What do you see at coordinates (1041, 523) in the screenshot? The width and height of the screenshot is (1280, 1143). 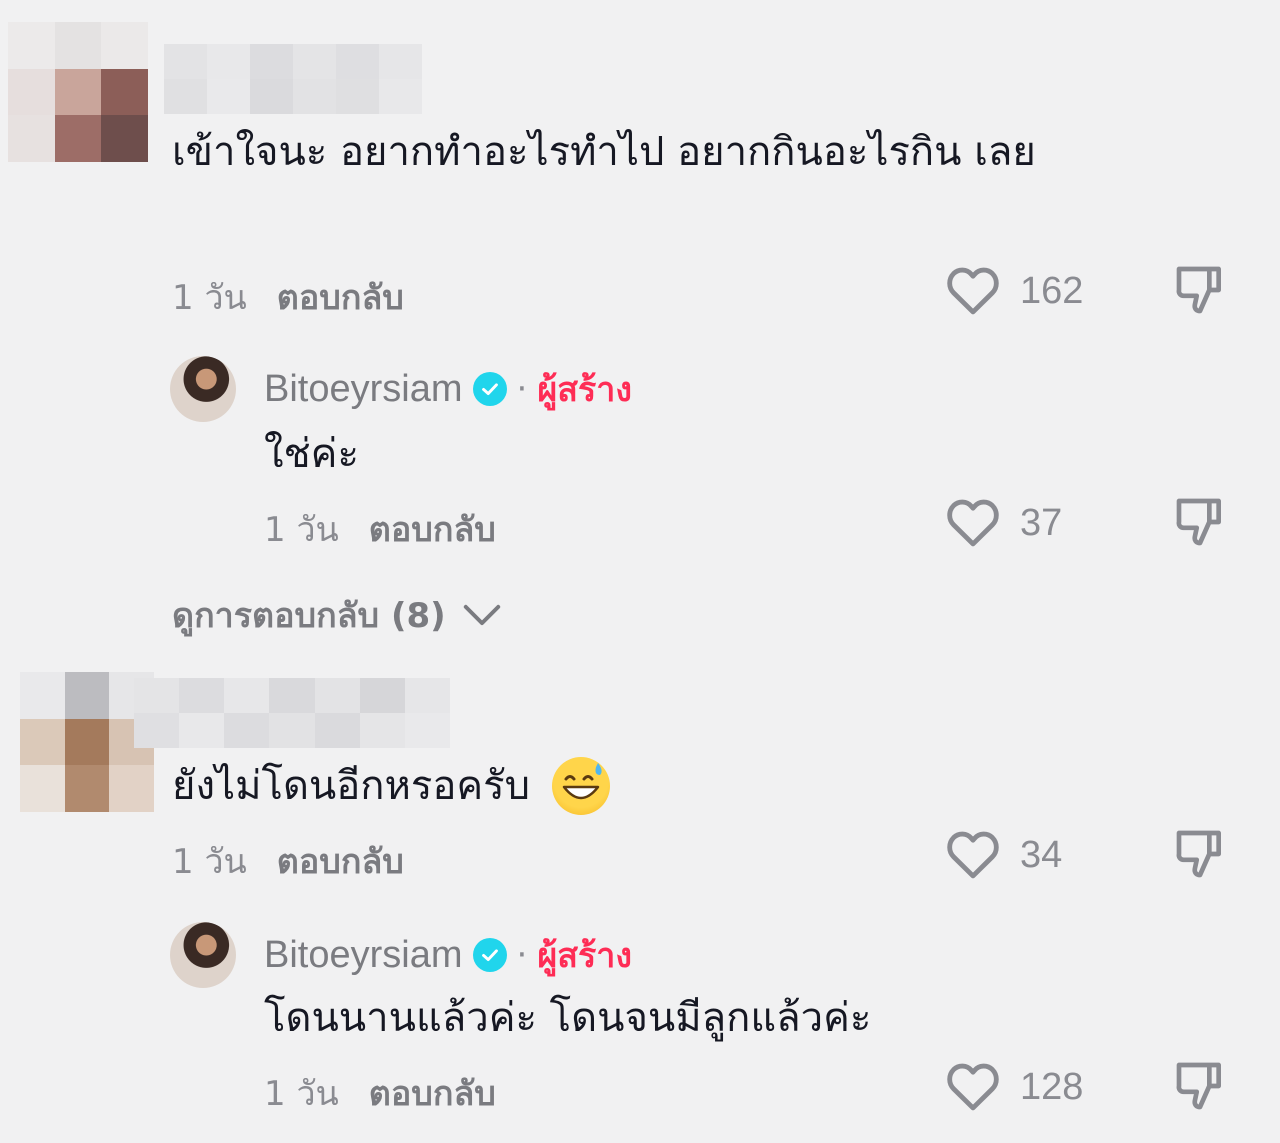 I see `like-count: 37` at bounding box center [1041, 523].